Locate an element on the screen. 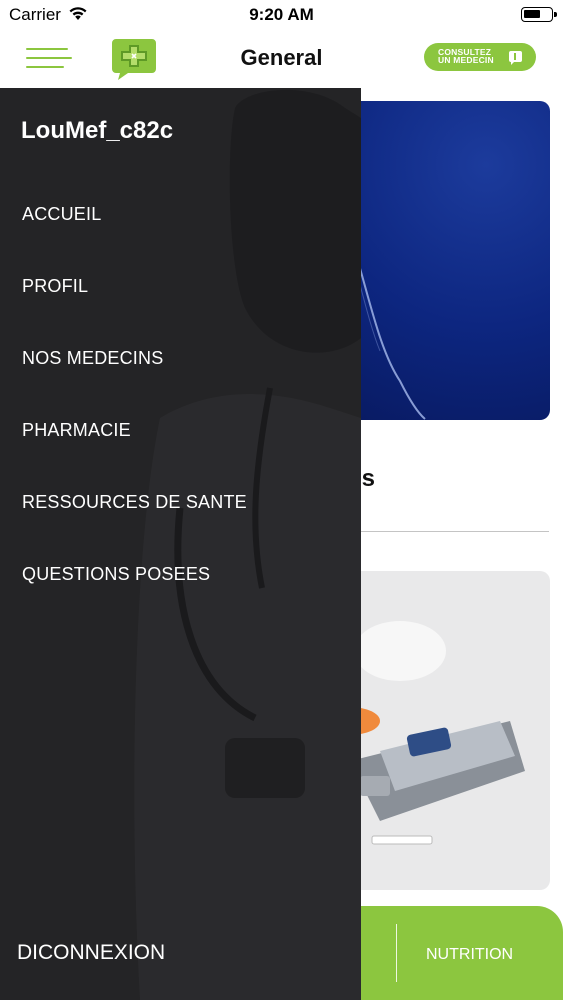  status-time: 9:20 AM is located at coordinates (281, 14).